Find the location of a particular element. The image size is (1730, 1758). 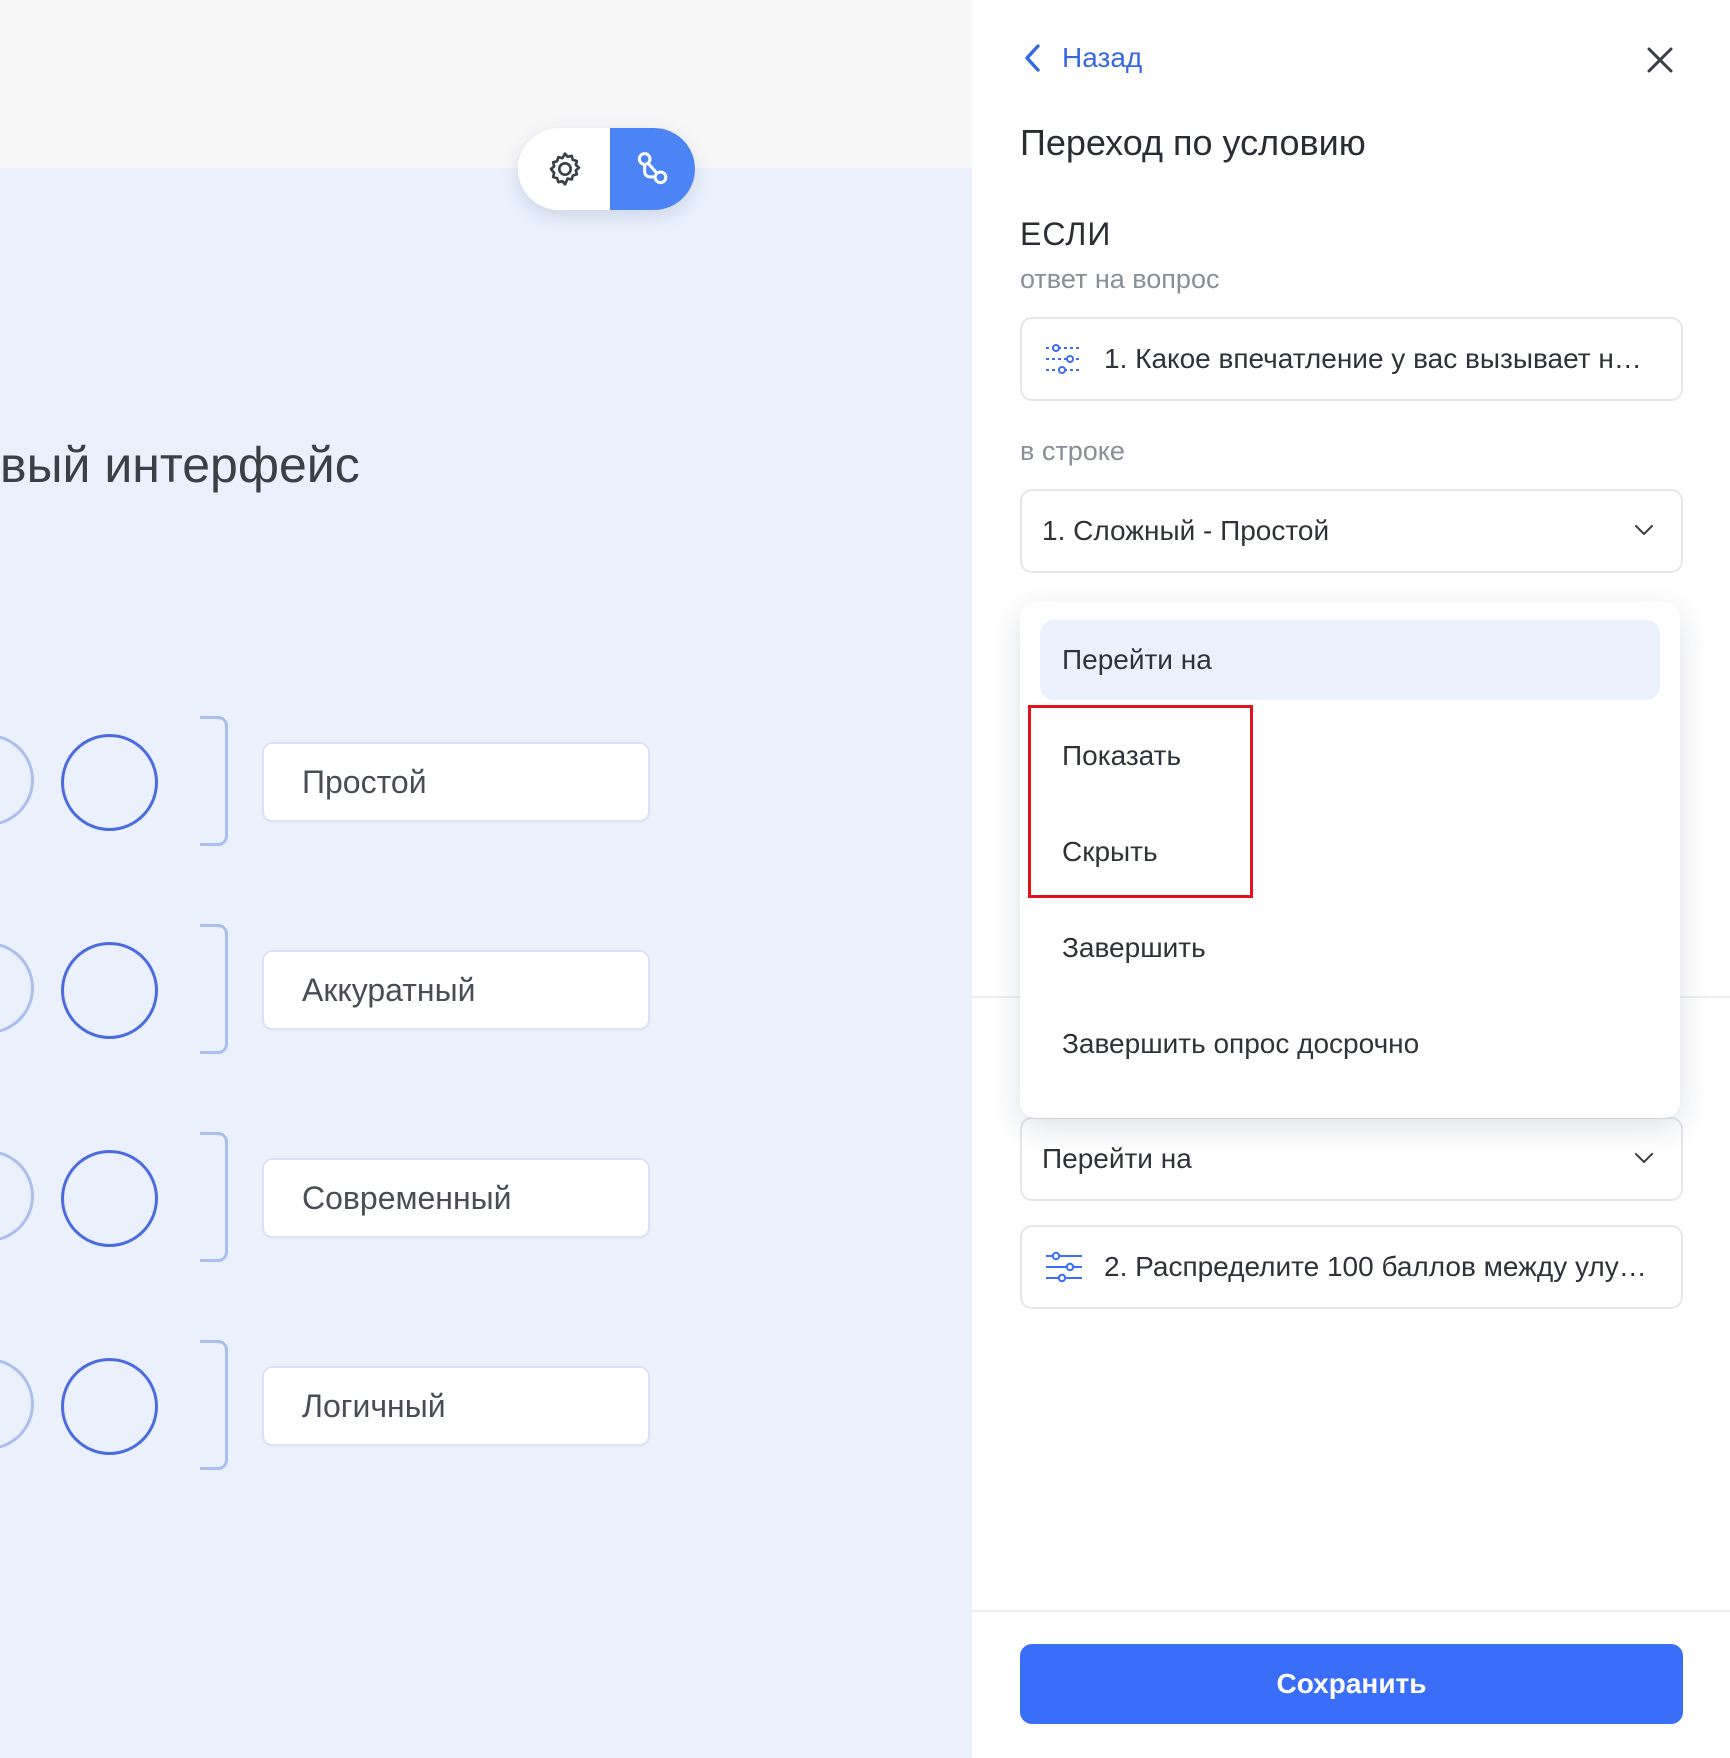

mode-toggle is located at coordinates (606, 169).